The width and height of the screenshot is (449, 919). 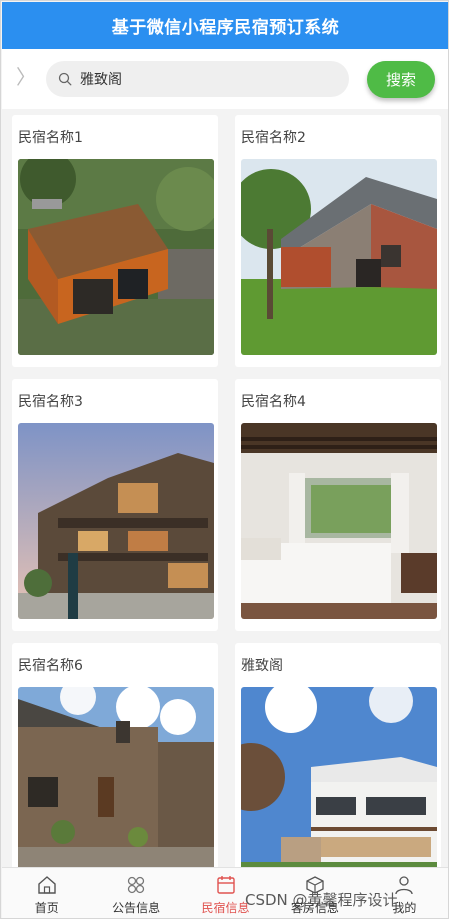 I want to click on page-title: 基于微信小程序民宿预订系统, so click(x=225, y=28).